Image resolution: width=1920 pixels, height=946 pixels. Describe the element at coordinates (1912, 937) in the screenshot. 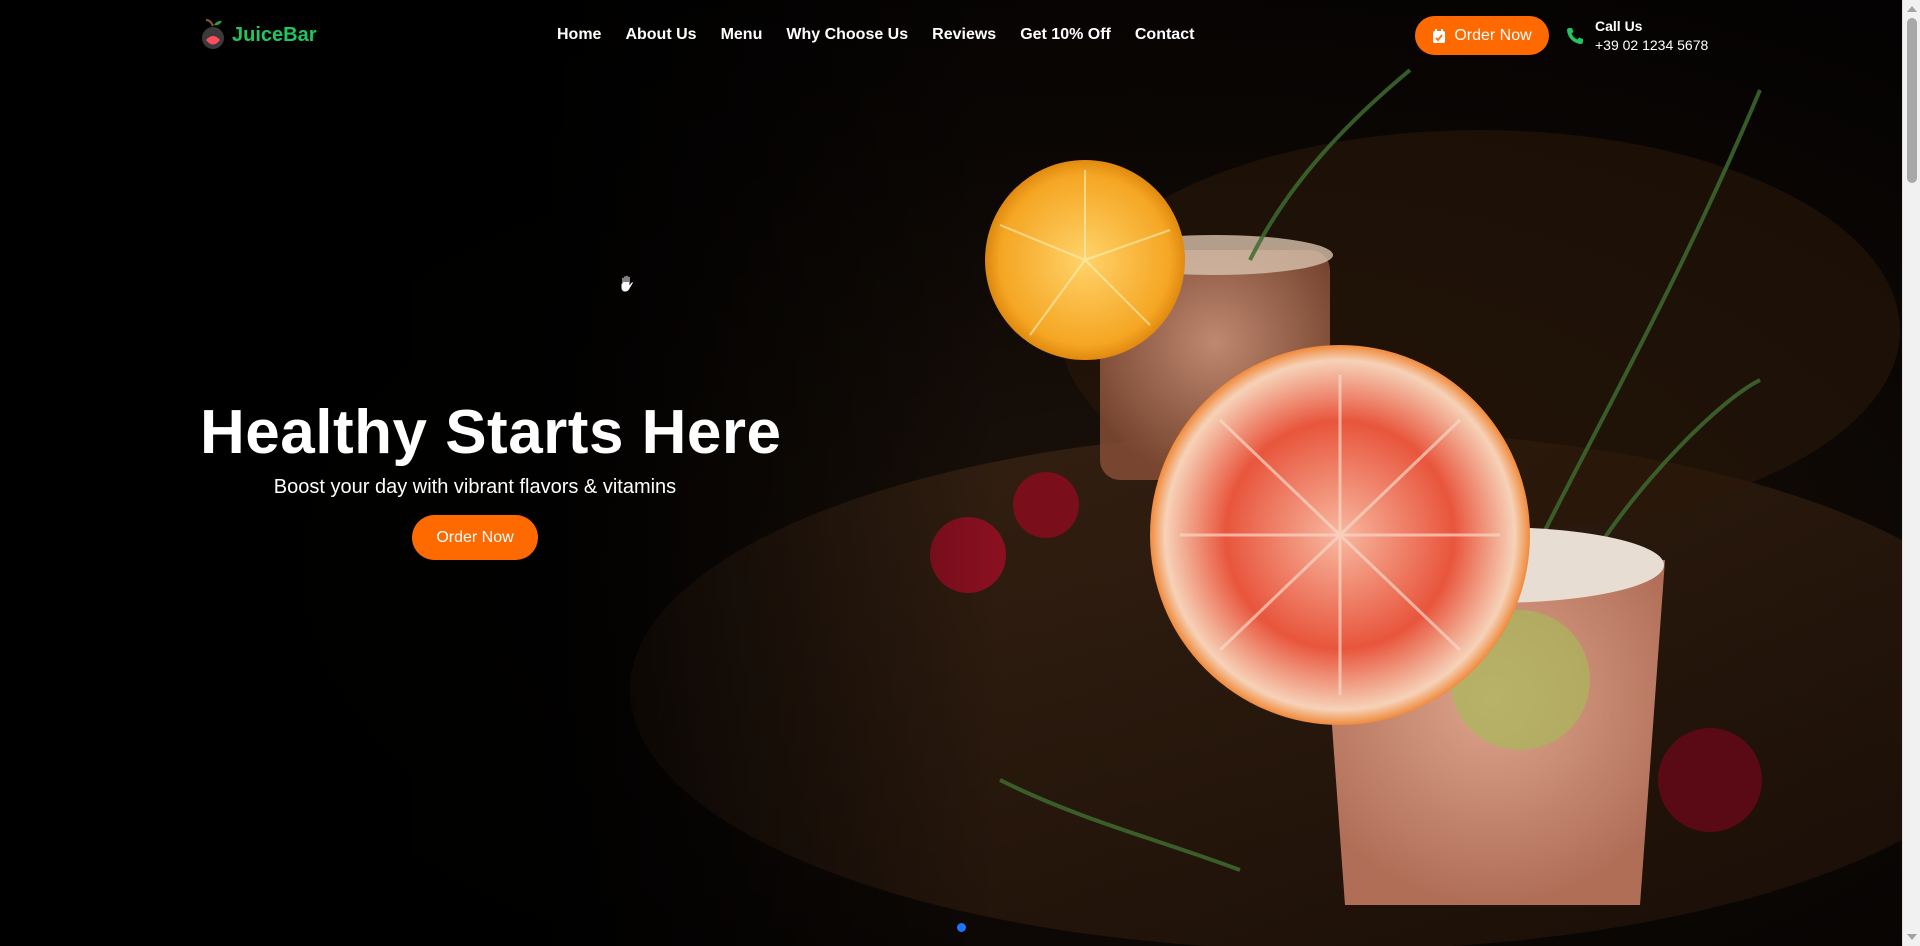

I see `scroll-down-arrow-icon` at that location.